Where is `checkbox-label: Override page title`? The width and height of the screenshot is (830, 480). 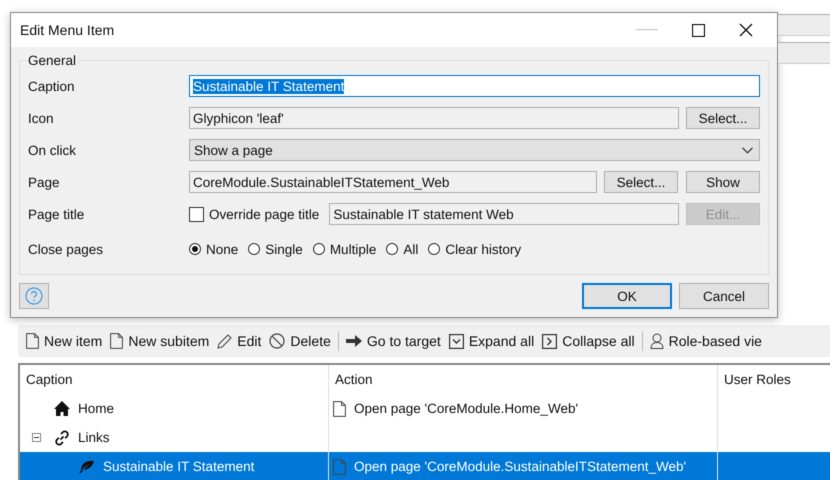 checkbox-label: Override page title is located at coordinates (264, 214).